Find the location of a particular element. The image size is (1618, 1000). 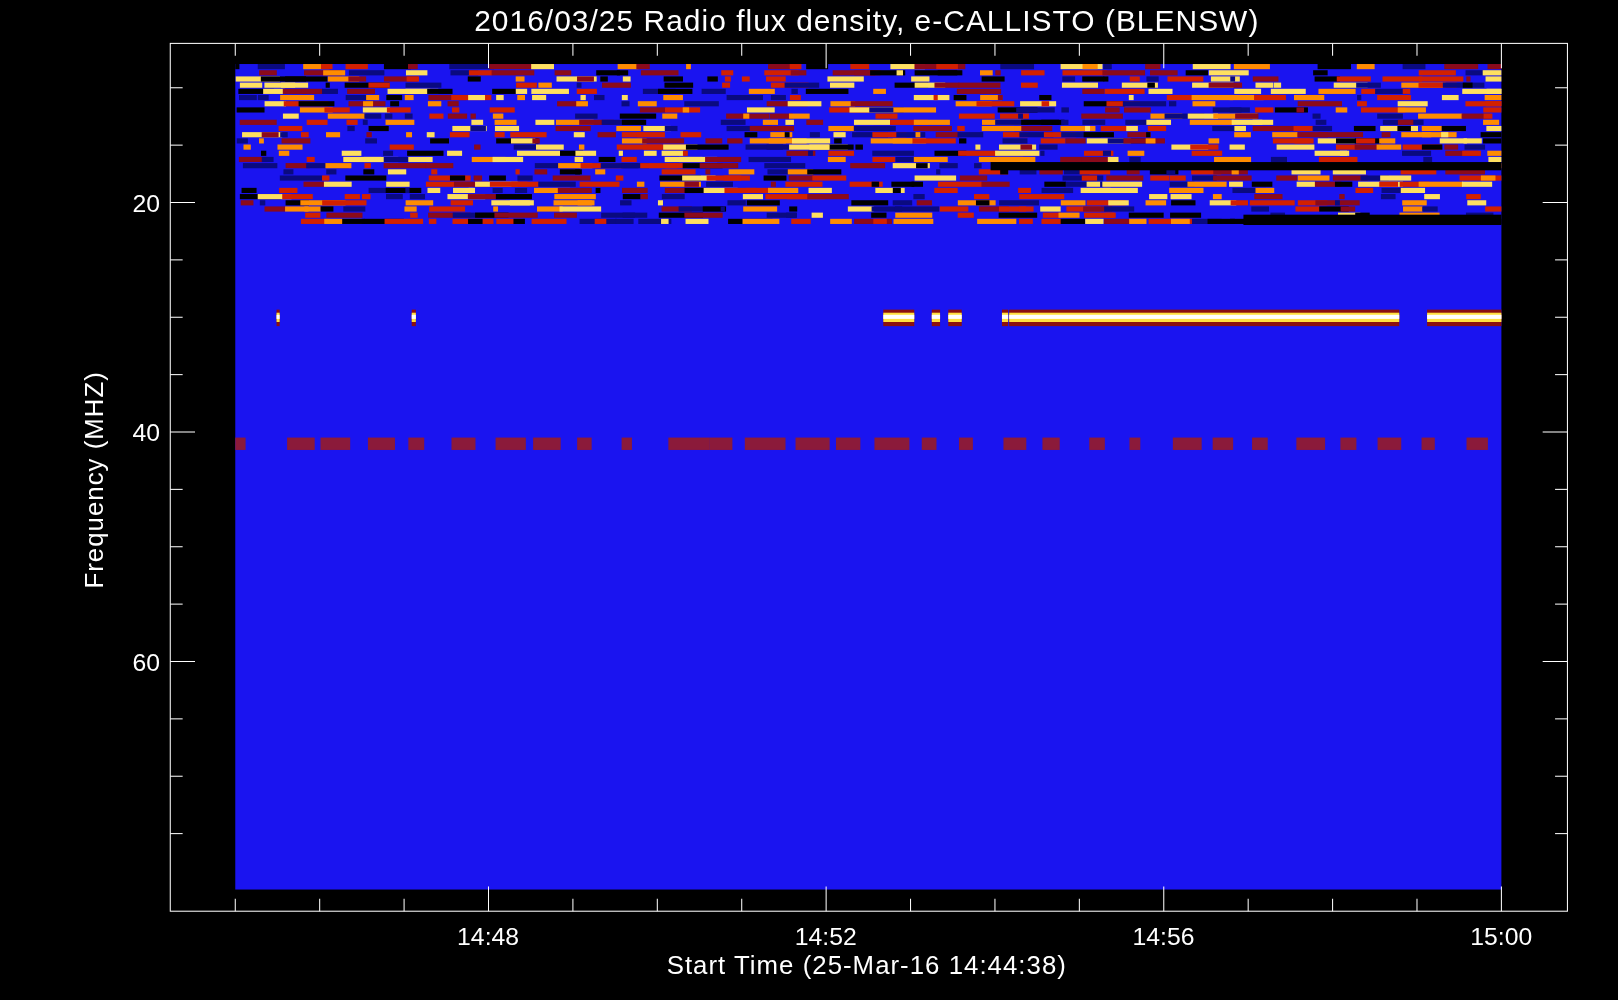

x-tick-label: 14:56 is located at coordinates (1163, 937).